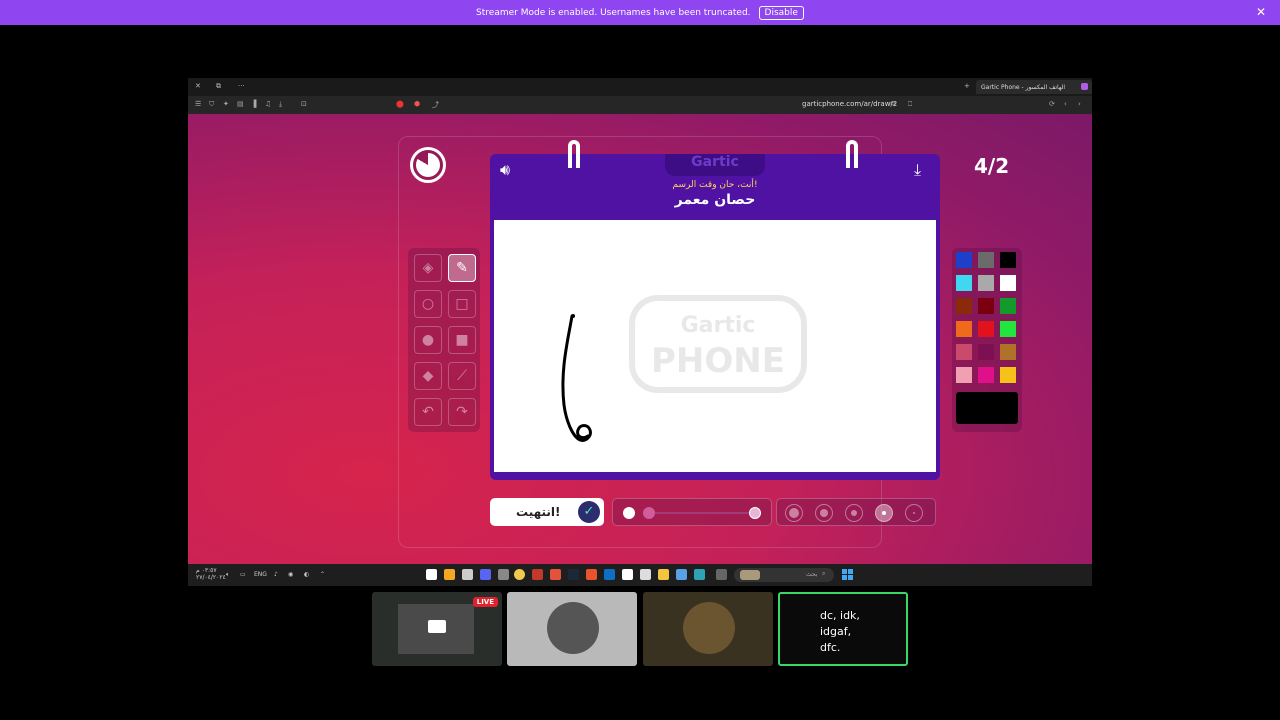 This screenshot has height=720, width=1280. Describe the element at coordinates (840, 631) in the screenshot. I see `thumbnail-text: dc, idk, idgaf, dfc.` at that location.